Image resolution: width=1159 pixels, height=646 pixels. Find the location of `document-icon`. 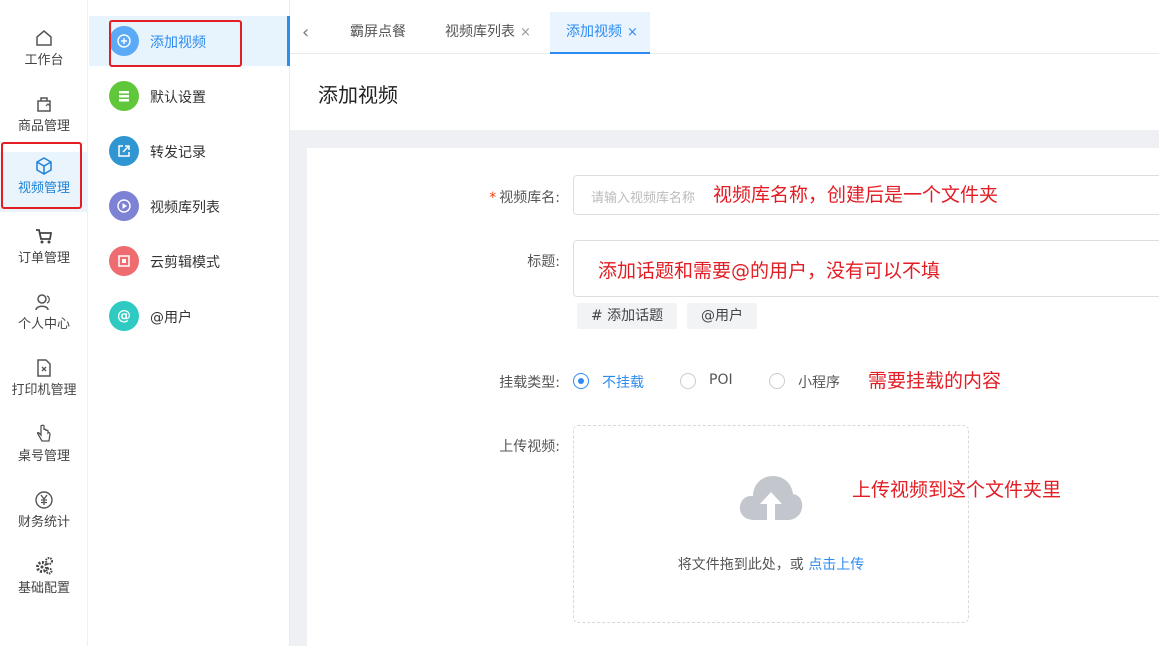

document-icon is located at coordinates (44, 368).